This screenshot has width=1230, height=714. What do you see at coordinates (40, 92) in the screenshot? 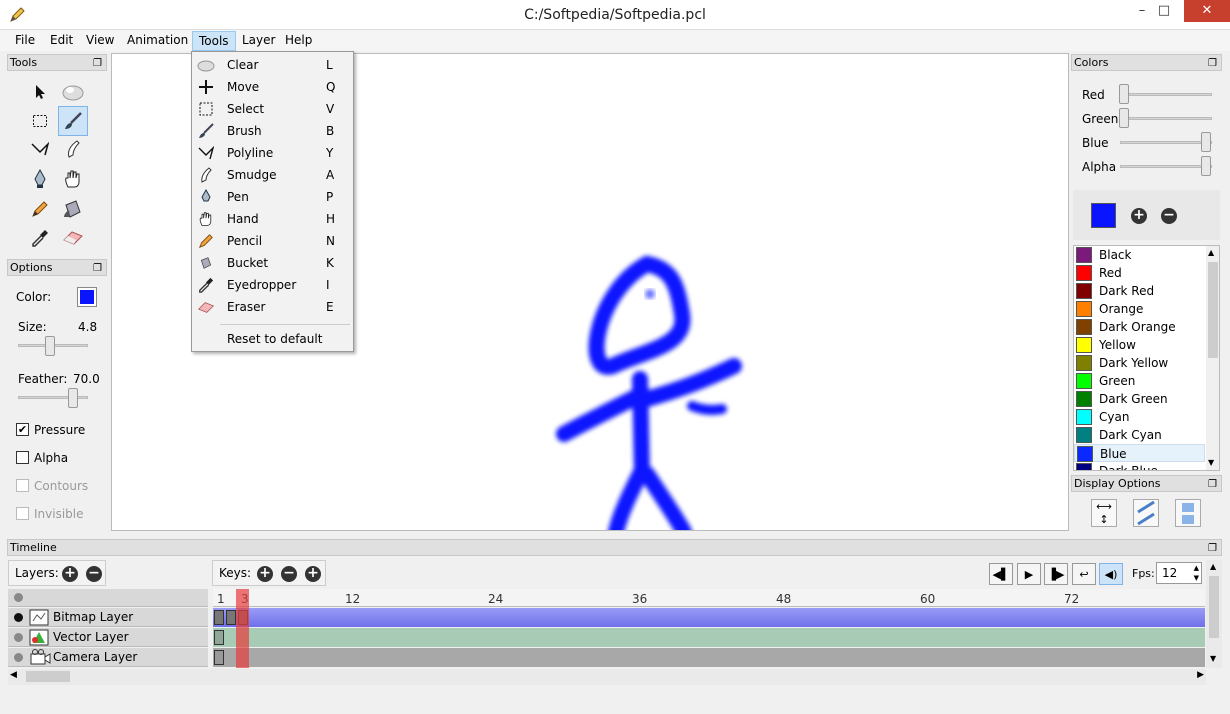
I see `tool-move` at bounding box center [40, 92].